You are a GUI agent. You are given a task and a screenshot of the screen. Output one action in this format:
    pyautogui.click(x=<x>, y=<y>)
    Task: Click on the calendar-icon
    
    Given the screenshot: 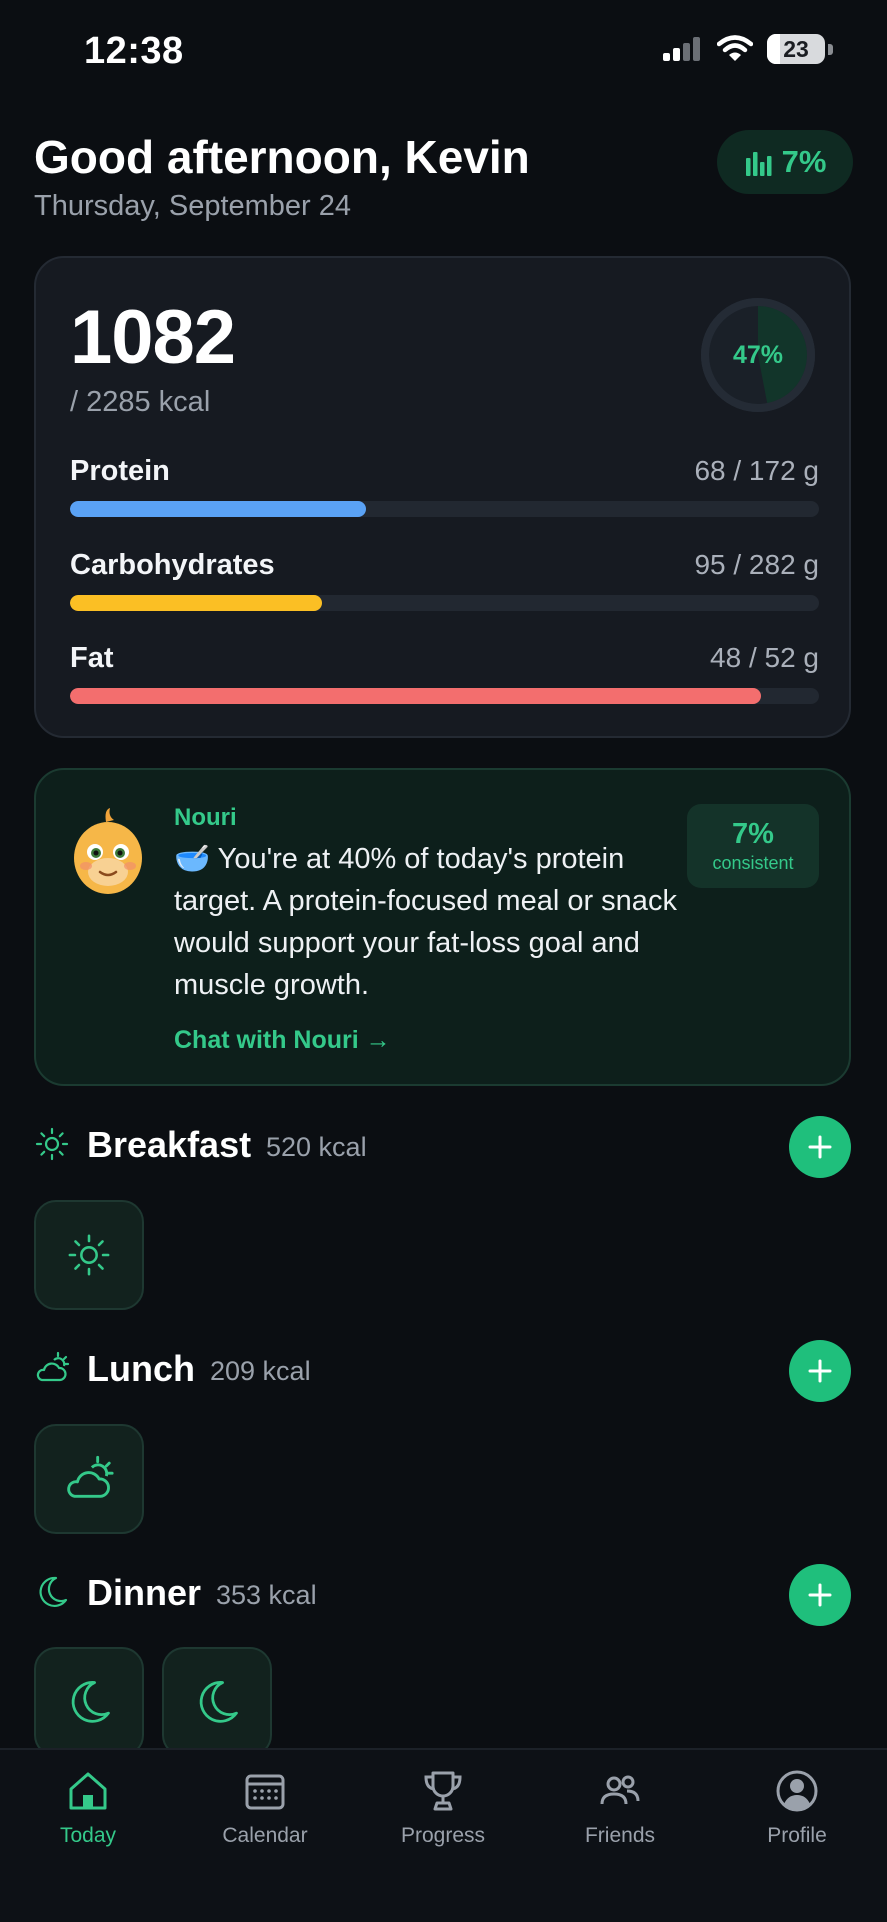 What is the action you would take?
    pyautogui.click(x=265, y=1792)
    